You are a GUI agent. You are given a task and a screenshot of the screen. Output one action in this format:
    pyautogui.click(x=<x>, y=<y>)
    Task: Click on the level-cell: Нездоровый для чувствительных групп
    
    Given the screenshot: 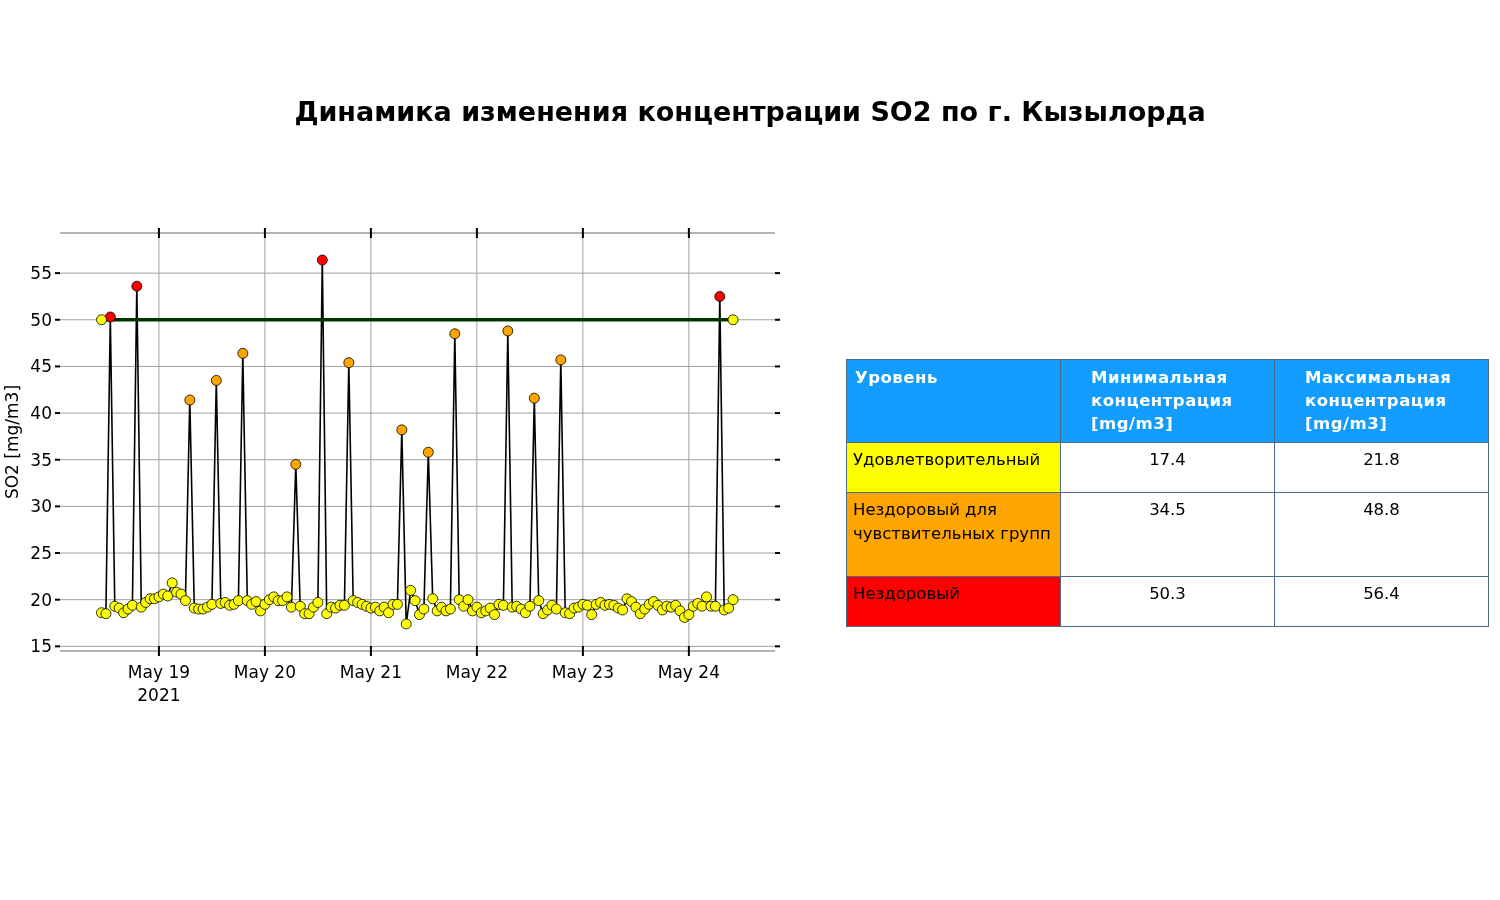 What is the action you would take?
    pyautogui.click(x=953, y=534)
    